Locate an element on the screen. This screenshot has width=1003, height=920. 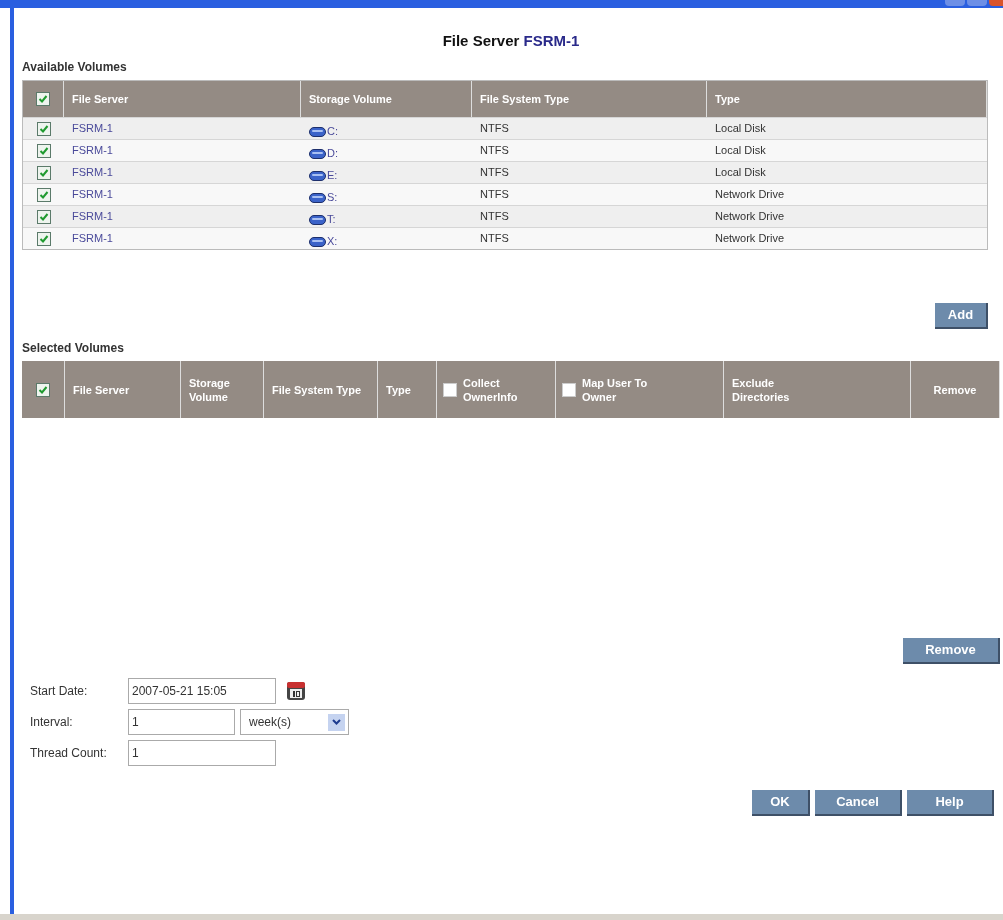
volume-link: D: is located at coordinates (332, 153).